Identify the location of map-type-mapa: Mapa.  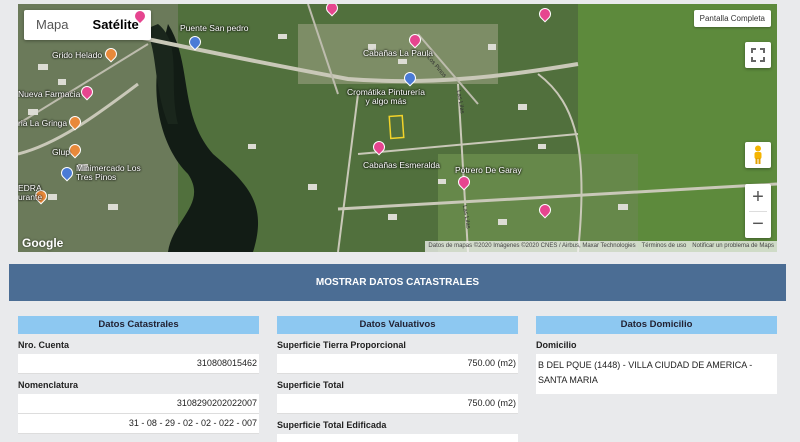
(52, 25).